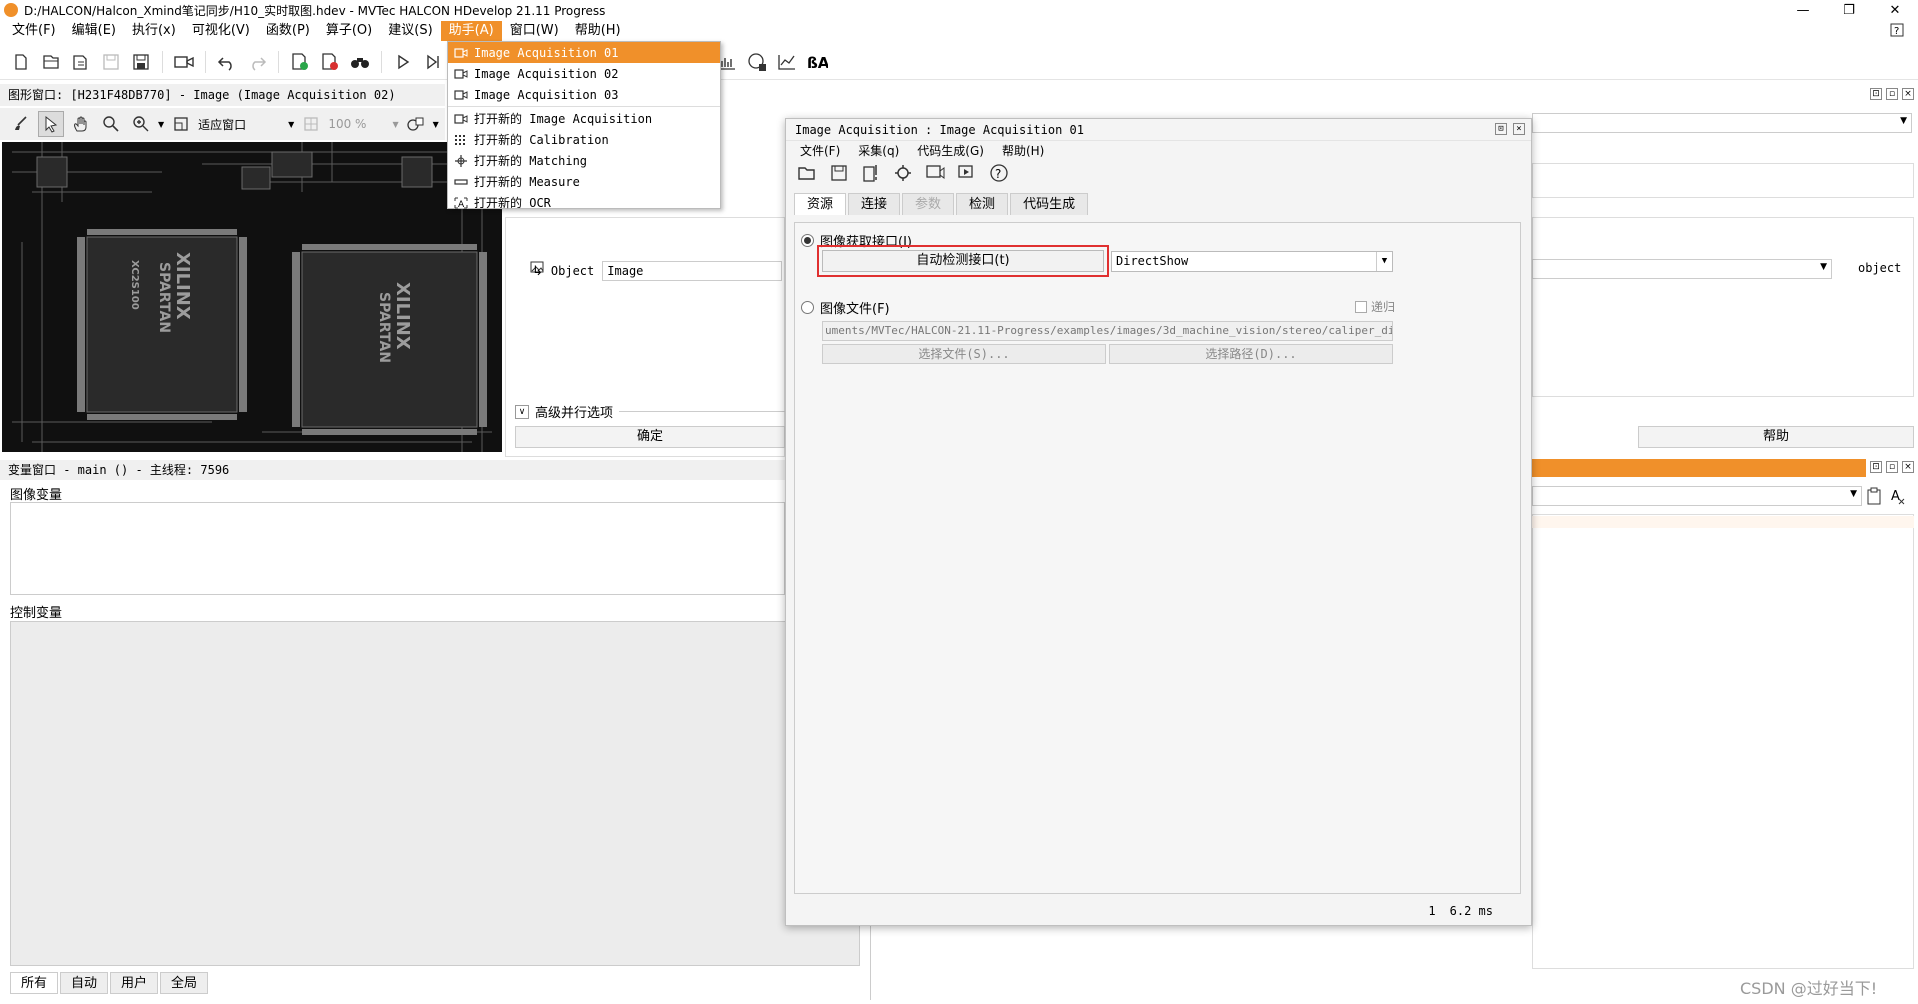 The image size is (1918, 1004). I want to click on tab-source: 资源, so click(820, 204).